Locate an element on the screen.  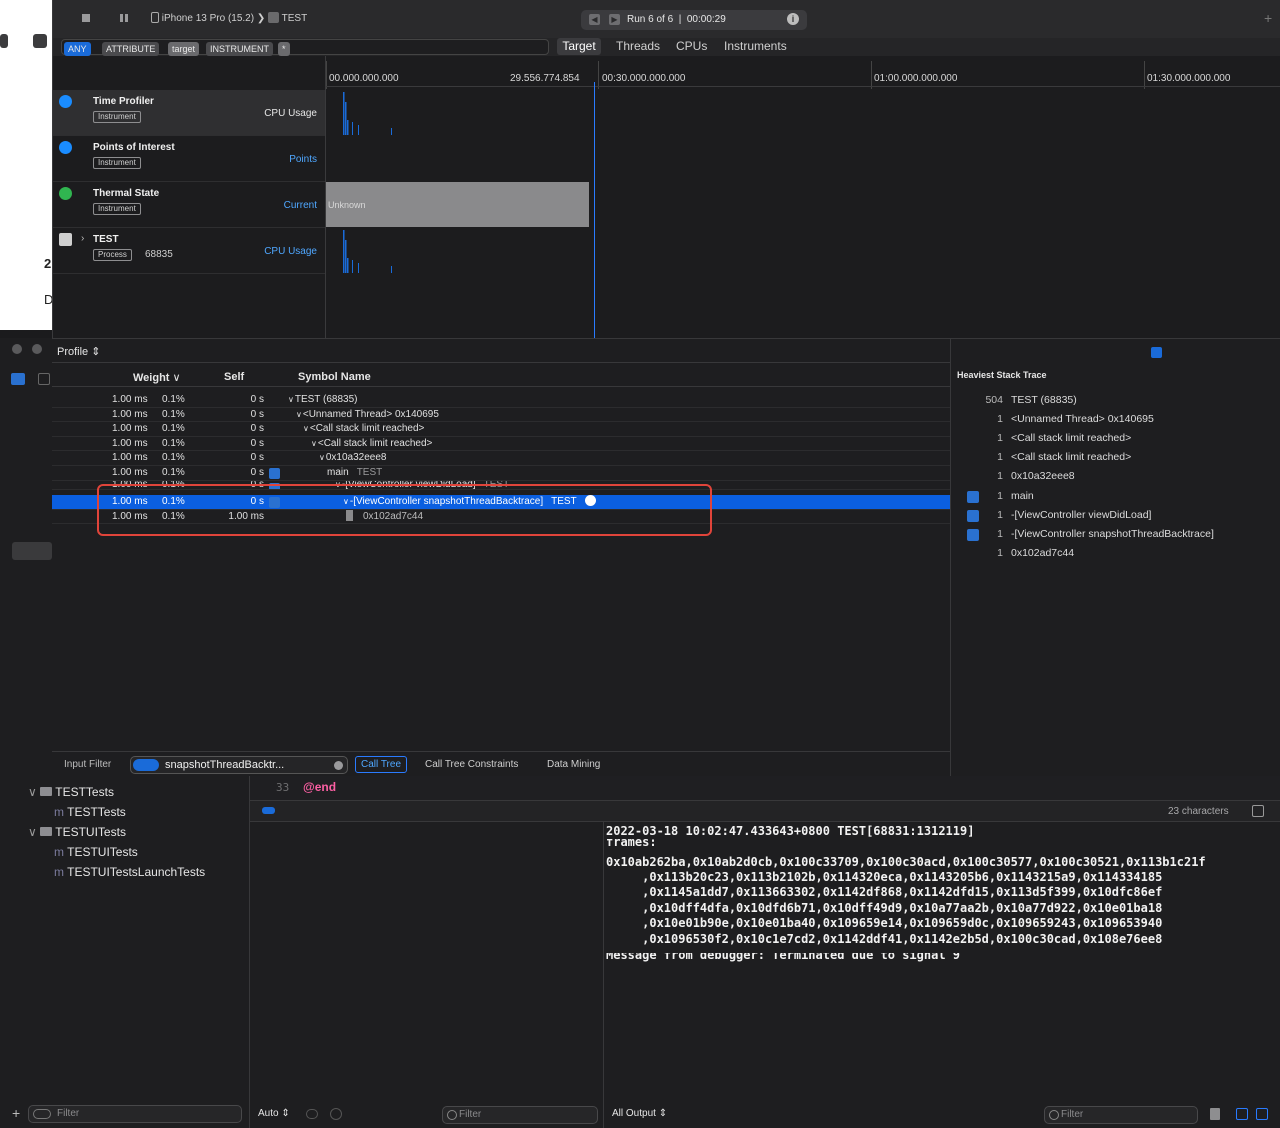
stack-frame: 1 -[ViewController viewDidLoad] is located at coordinates (1115, 515).